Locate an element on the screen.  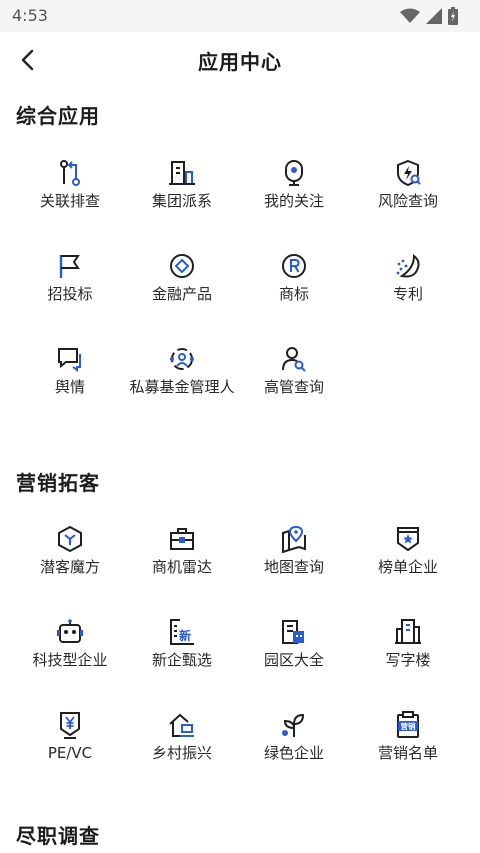
risk-shield-icon is located at coordinates (408, 173).